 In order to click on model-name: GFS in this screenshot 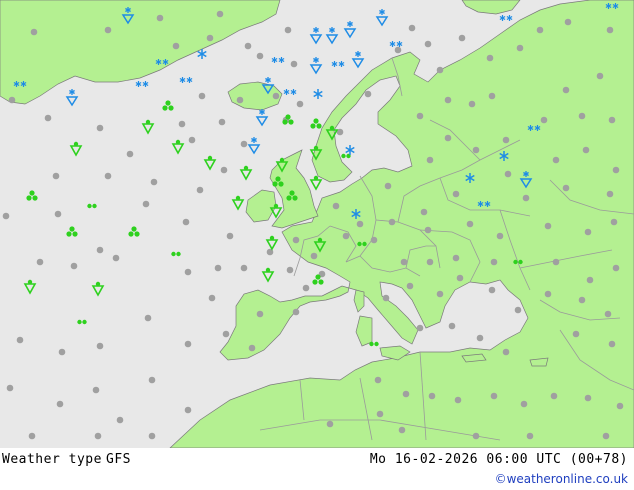, I will do `click(118, 459)`.